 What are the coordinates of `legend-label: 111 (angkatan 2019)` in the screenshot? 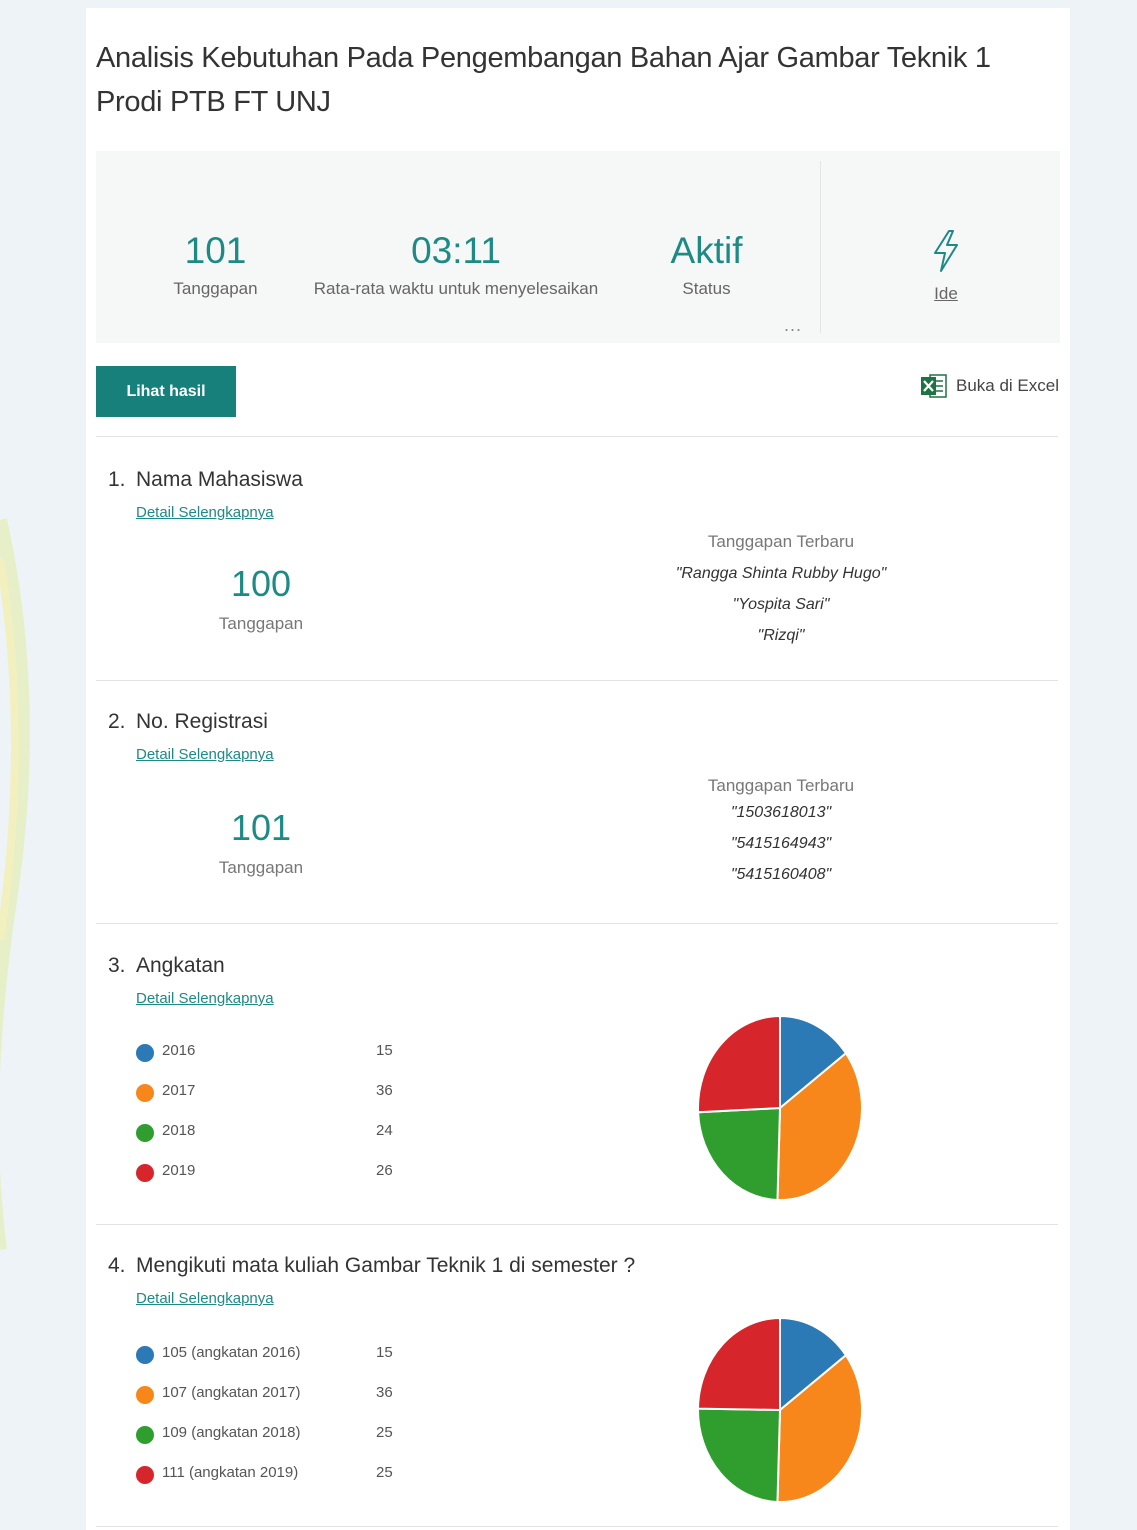 It's located at (230, 1472).